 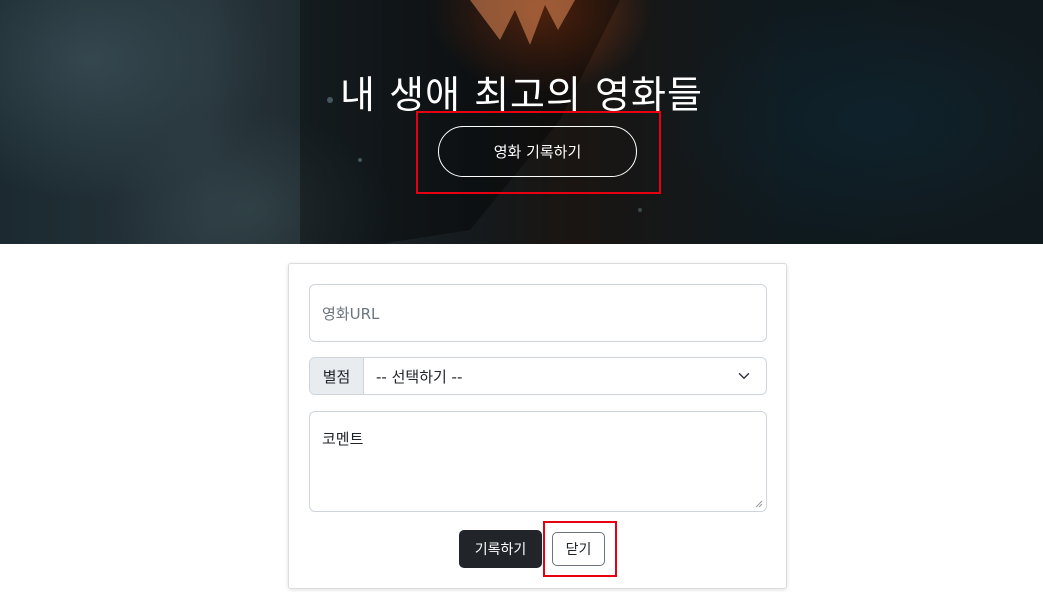 I want to click on rating-selected-value: -- 선택하기 --, so click(x=419, y=376).